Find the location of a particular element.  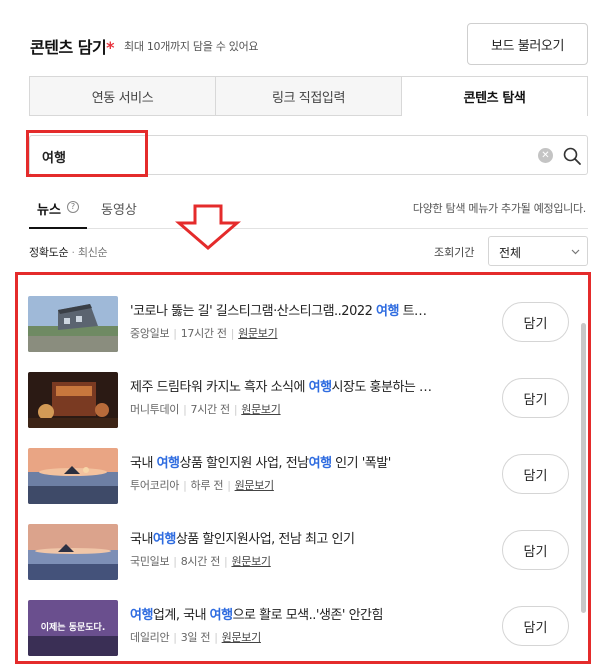

article-source: 데일리안 is located at coordinates (150, 637).